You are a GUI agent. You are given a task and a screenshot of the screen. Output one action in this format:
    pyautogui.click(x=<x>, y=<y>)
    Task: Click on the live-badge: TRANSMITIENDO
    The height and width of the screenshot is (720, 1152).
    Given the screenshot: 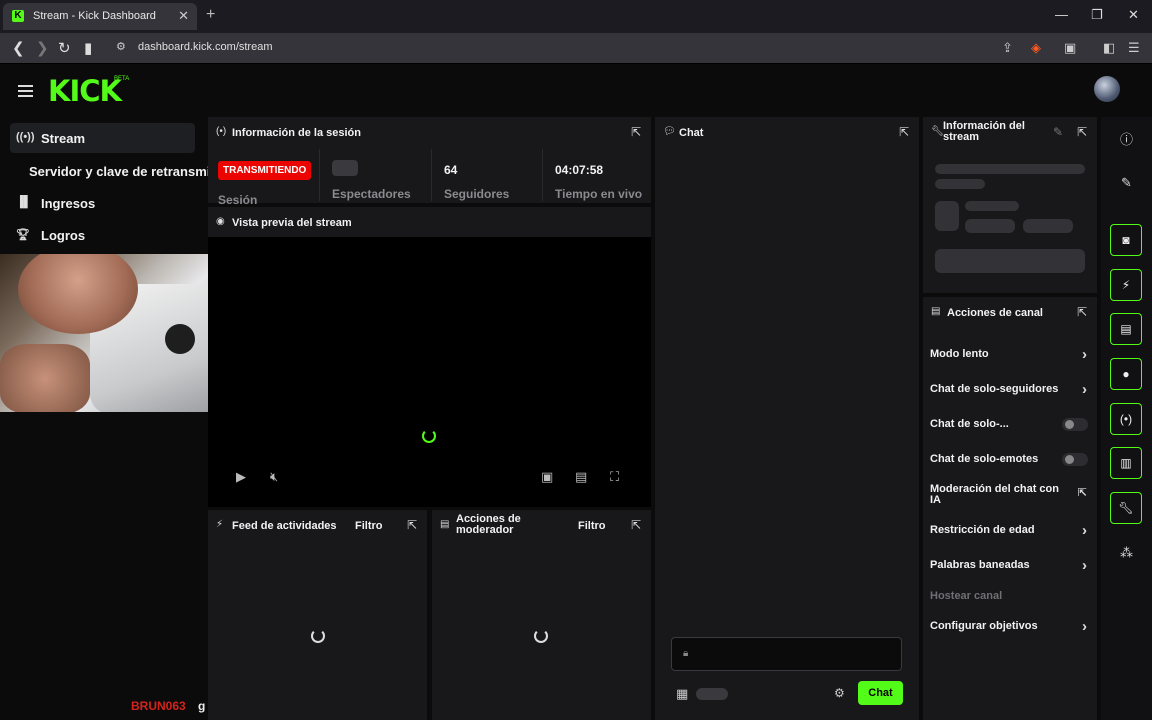 What is the action you would take?
    pyautogui.click(x=265, y=170)
    